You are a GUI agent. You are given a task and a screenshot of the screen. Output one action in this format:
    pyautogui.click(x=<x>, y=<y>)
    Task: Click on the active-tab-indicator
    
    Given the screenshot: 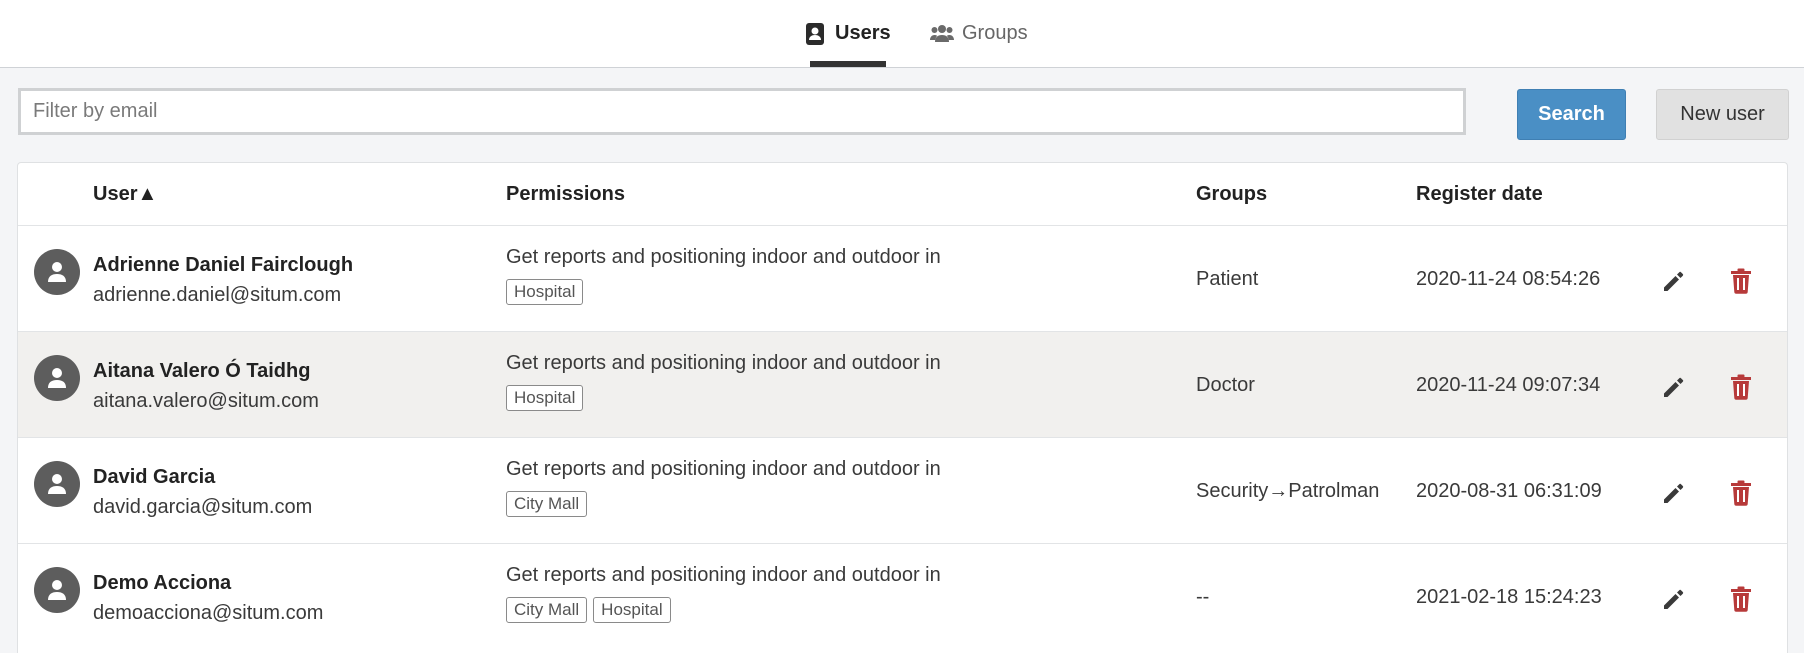 What is the action you would take?
    pyautogui.click(x=848, y=64)
    